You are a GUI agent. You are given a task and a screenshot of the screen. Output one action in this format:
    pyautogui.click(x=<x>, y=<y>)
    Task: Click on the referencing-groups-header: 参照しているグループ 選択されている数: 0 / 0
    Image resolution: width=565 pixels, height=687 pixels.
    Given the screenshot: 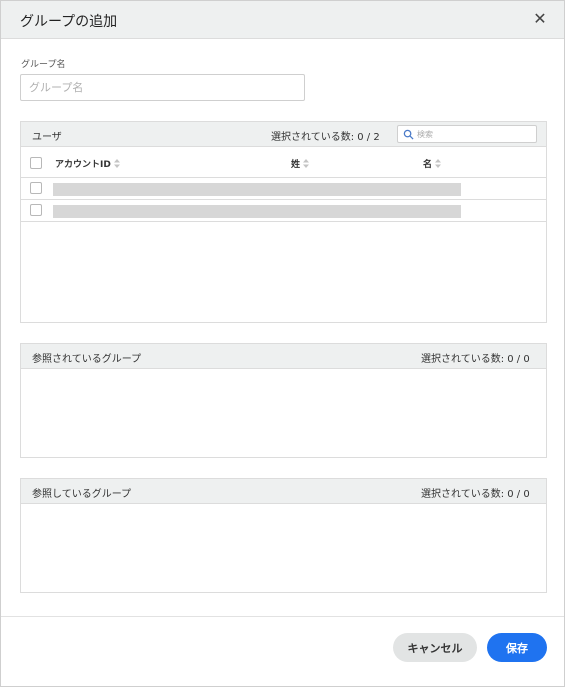 What is the action you would take?
    pyautogui.click(x=283, y=491)
    